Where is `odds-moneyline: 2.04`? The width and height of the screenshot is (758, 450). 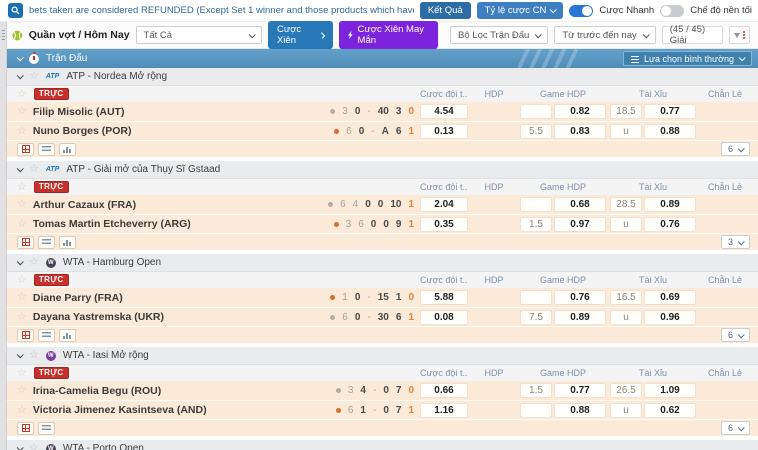
odds-moneyline: 2.04 is located at coordinates (444, 204).